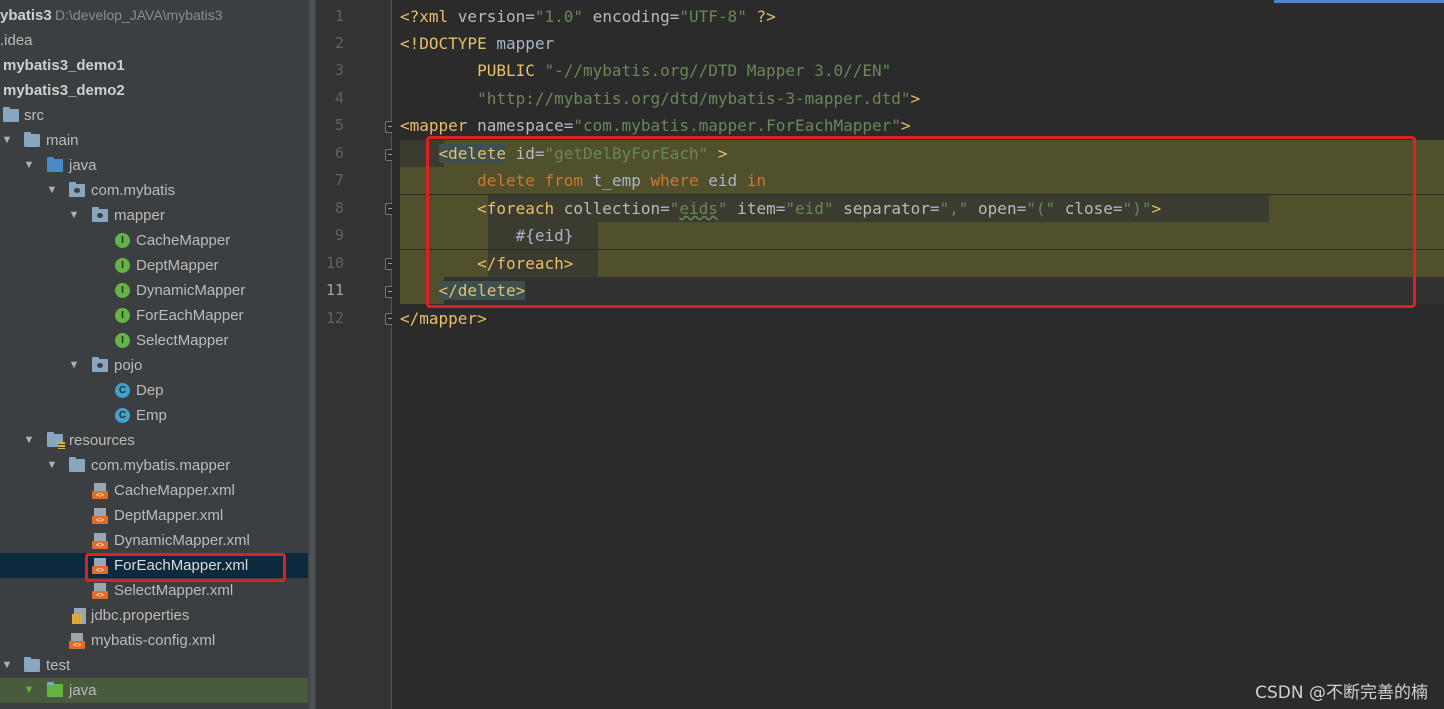 The width and height of the screenshot is (1444, 709). What do you see at coordinates (1341, 693) in the screenshot?
I see `watermark: CSDN @不断完善的楠` at bounding box center [1341, 693].